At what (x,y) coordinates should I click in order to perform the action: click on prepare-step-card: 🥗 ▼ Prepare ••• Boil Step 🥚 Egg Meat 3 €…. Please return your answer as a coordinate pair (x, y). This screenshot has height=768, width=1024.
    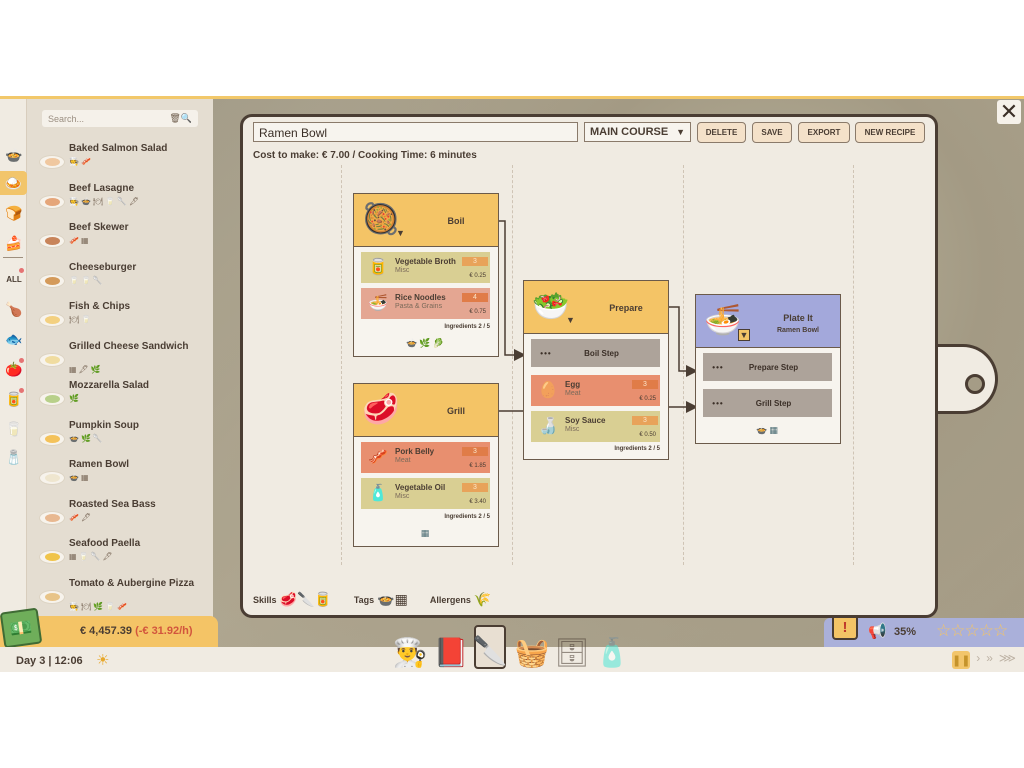
    Looking at the image, I should click on (596, 370).